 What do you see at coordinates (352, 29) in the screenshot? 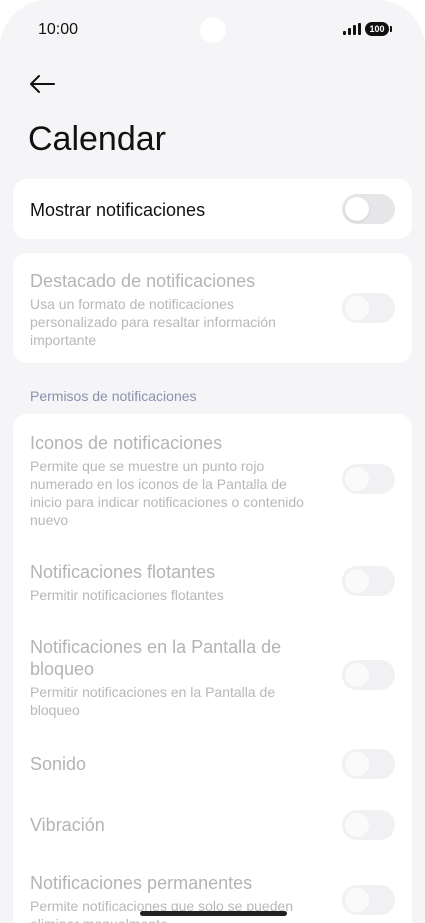
I see `signal-icon` at bounding box center [352, 29].